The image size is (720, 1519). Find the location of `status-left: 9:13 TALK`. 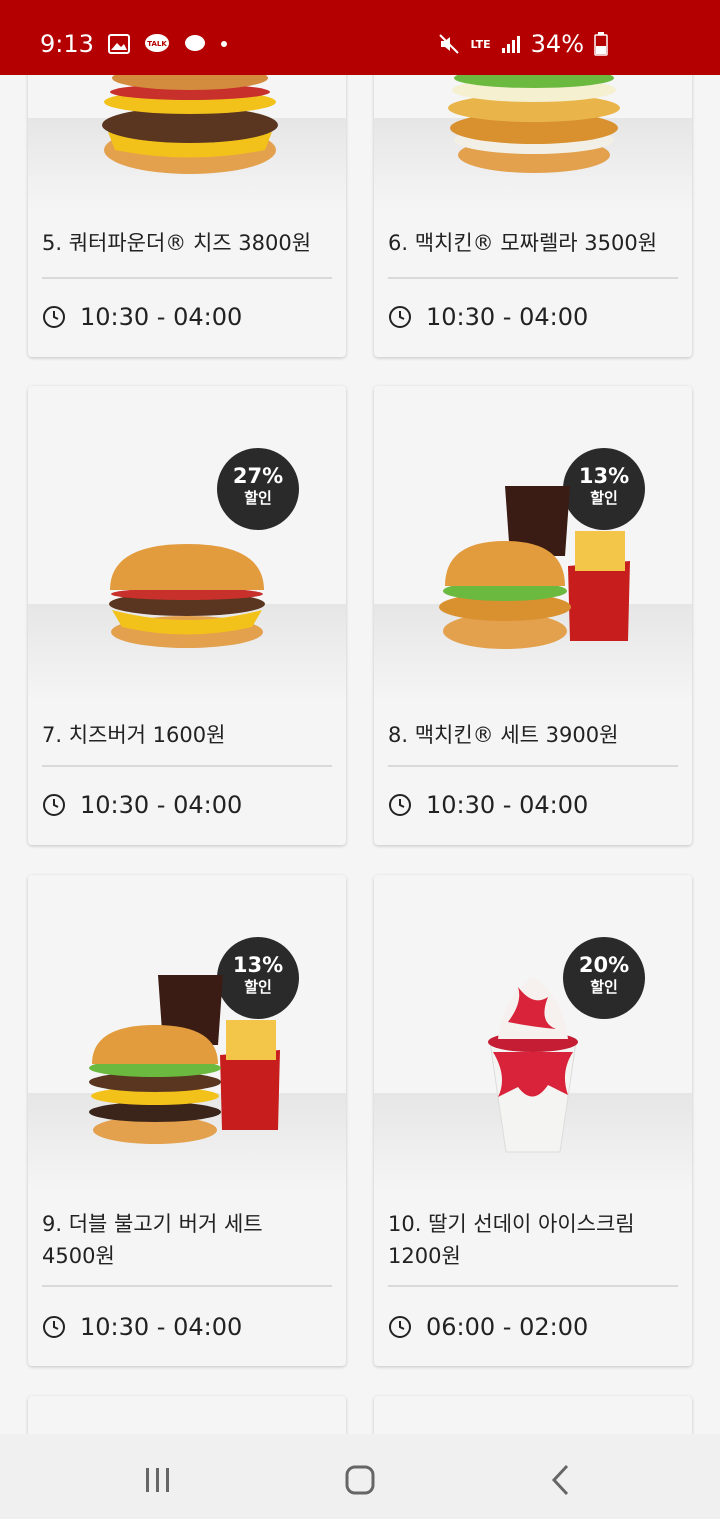

status-left: 9:13 TALK is located at coordinates (134, 44).